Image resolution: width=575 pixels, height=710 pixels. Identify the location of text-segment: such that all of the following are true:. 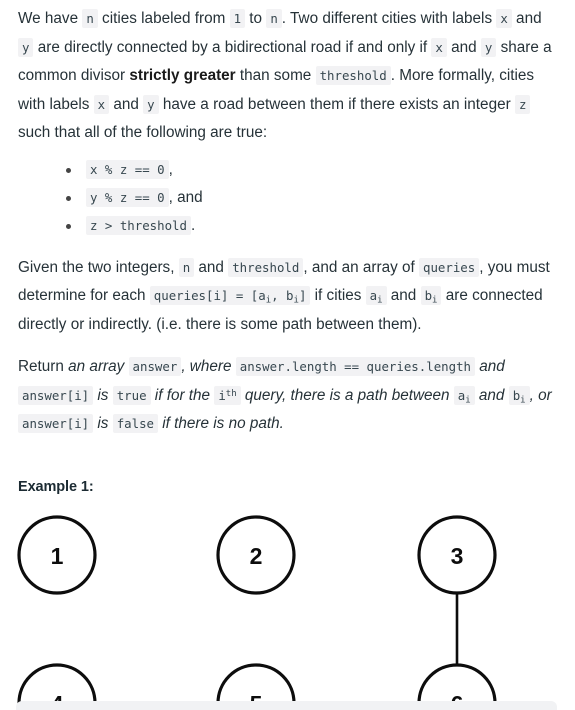
(143, 132).